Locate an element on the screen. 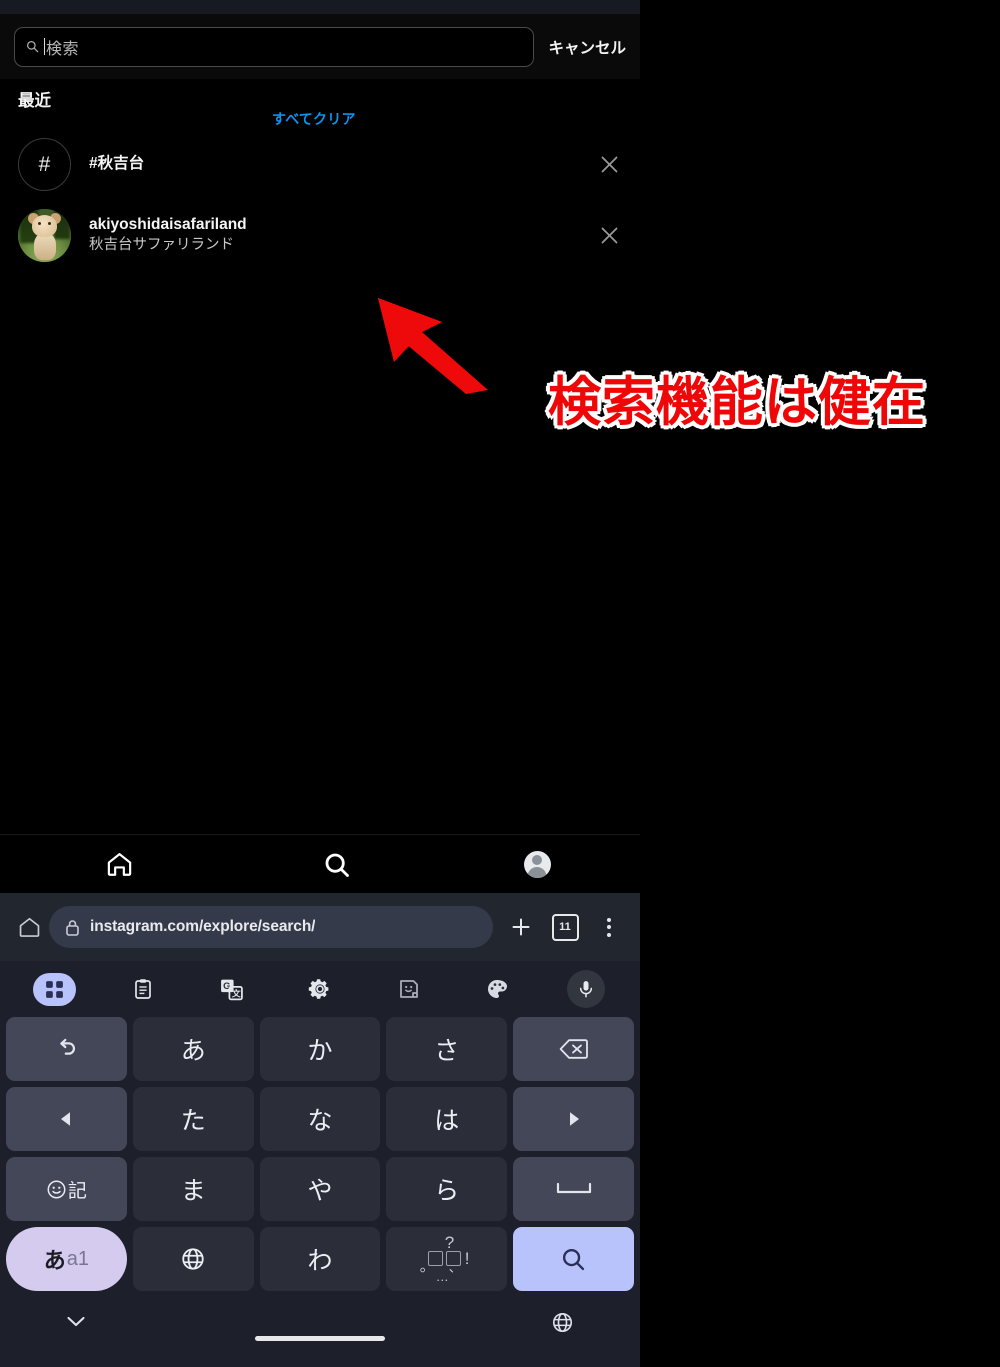 The image size is (1000, 1367). account-username: akiyoshidaisafariland is located at coordinates (168, 224).